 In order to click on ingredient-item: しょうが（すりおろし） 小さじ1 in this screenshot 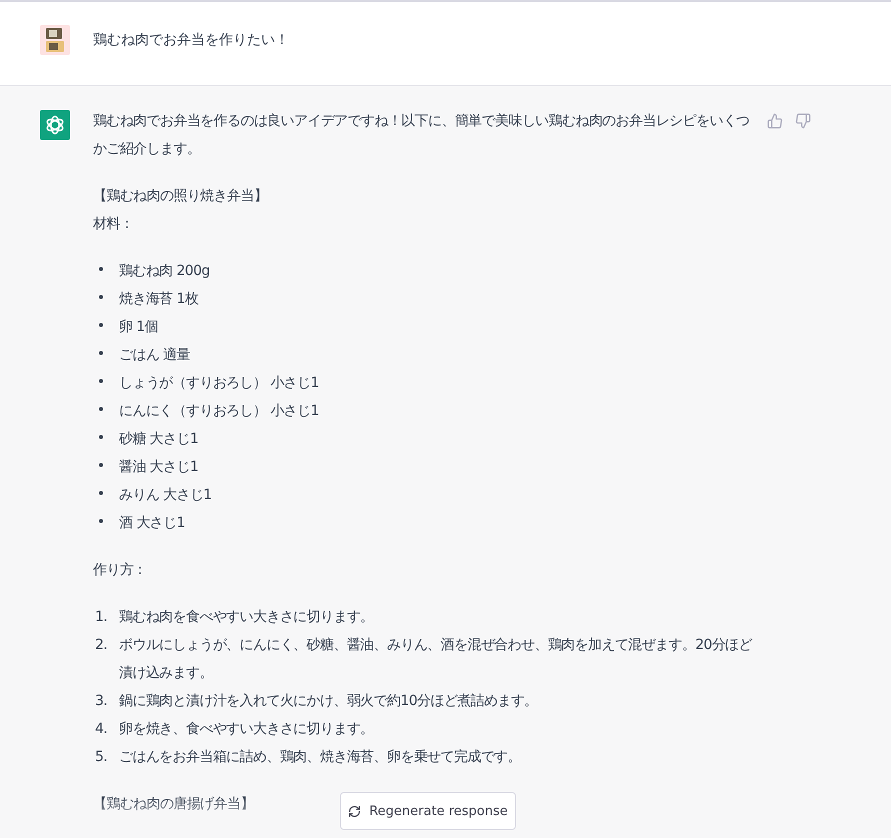, I will do `click(219, 383)`.